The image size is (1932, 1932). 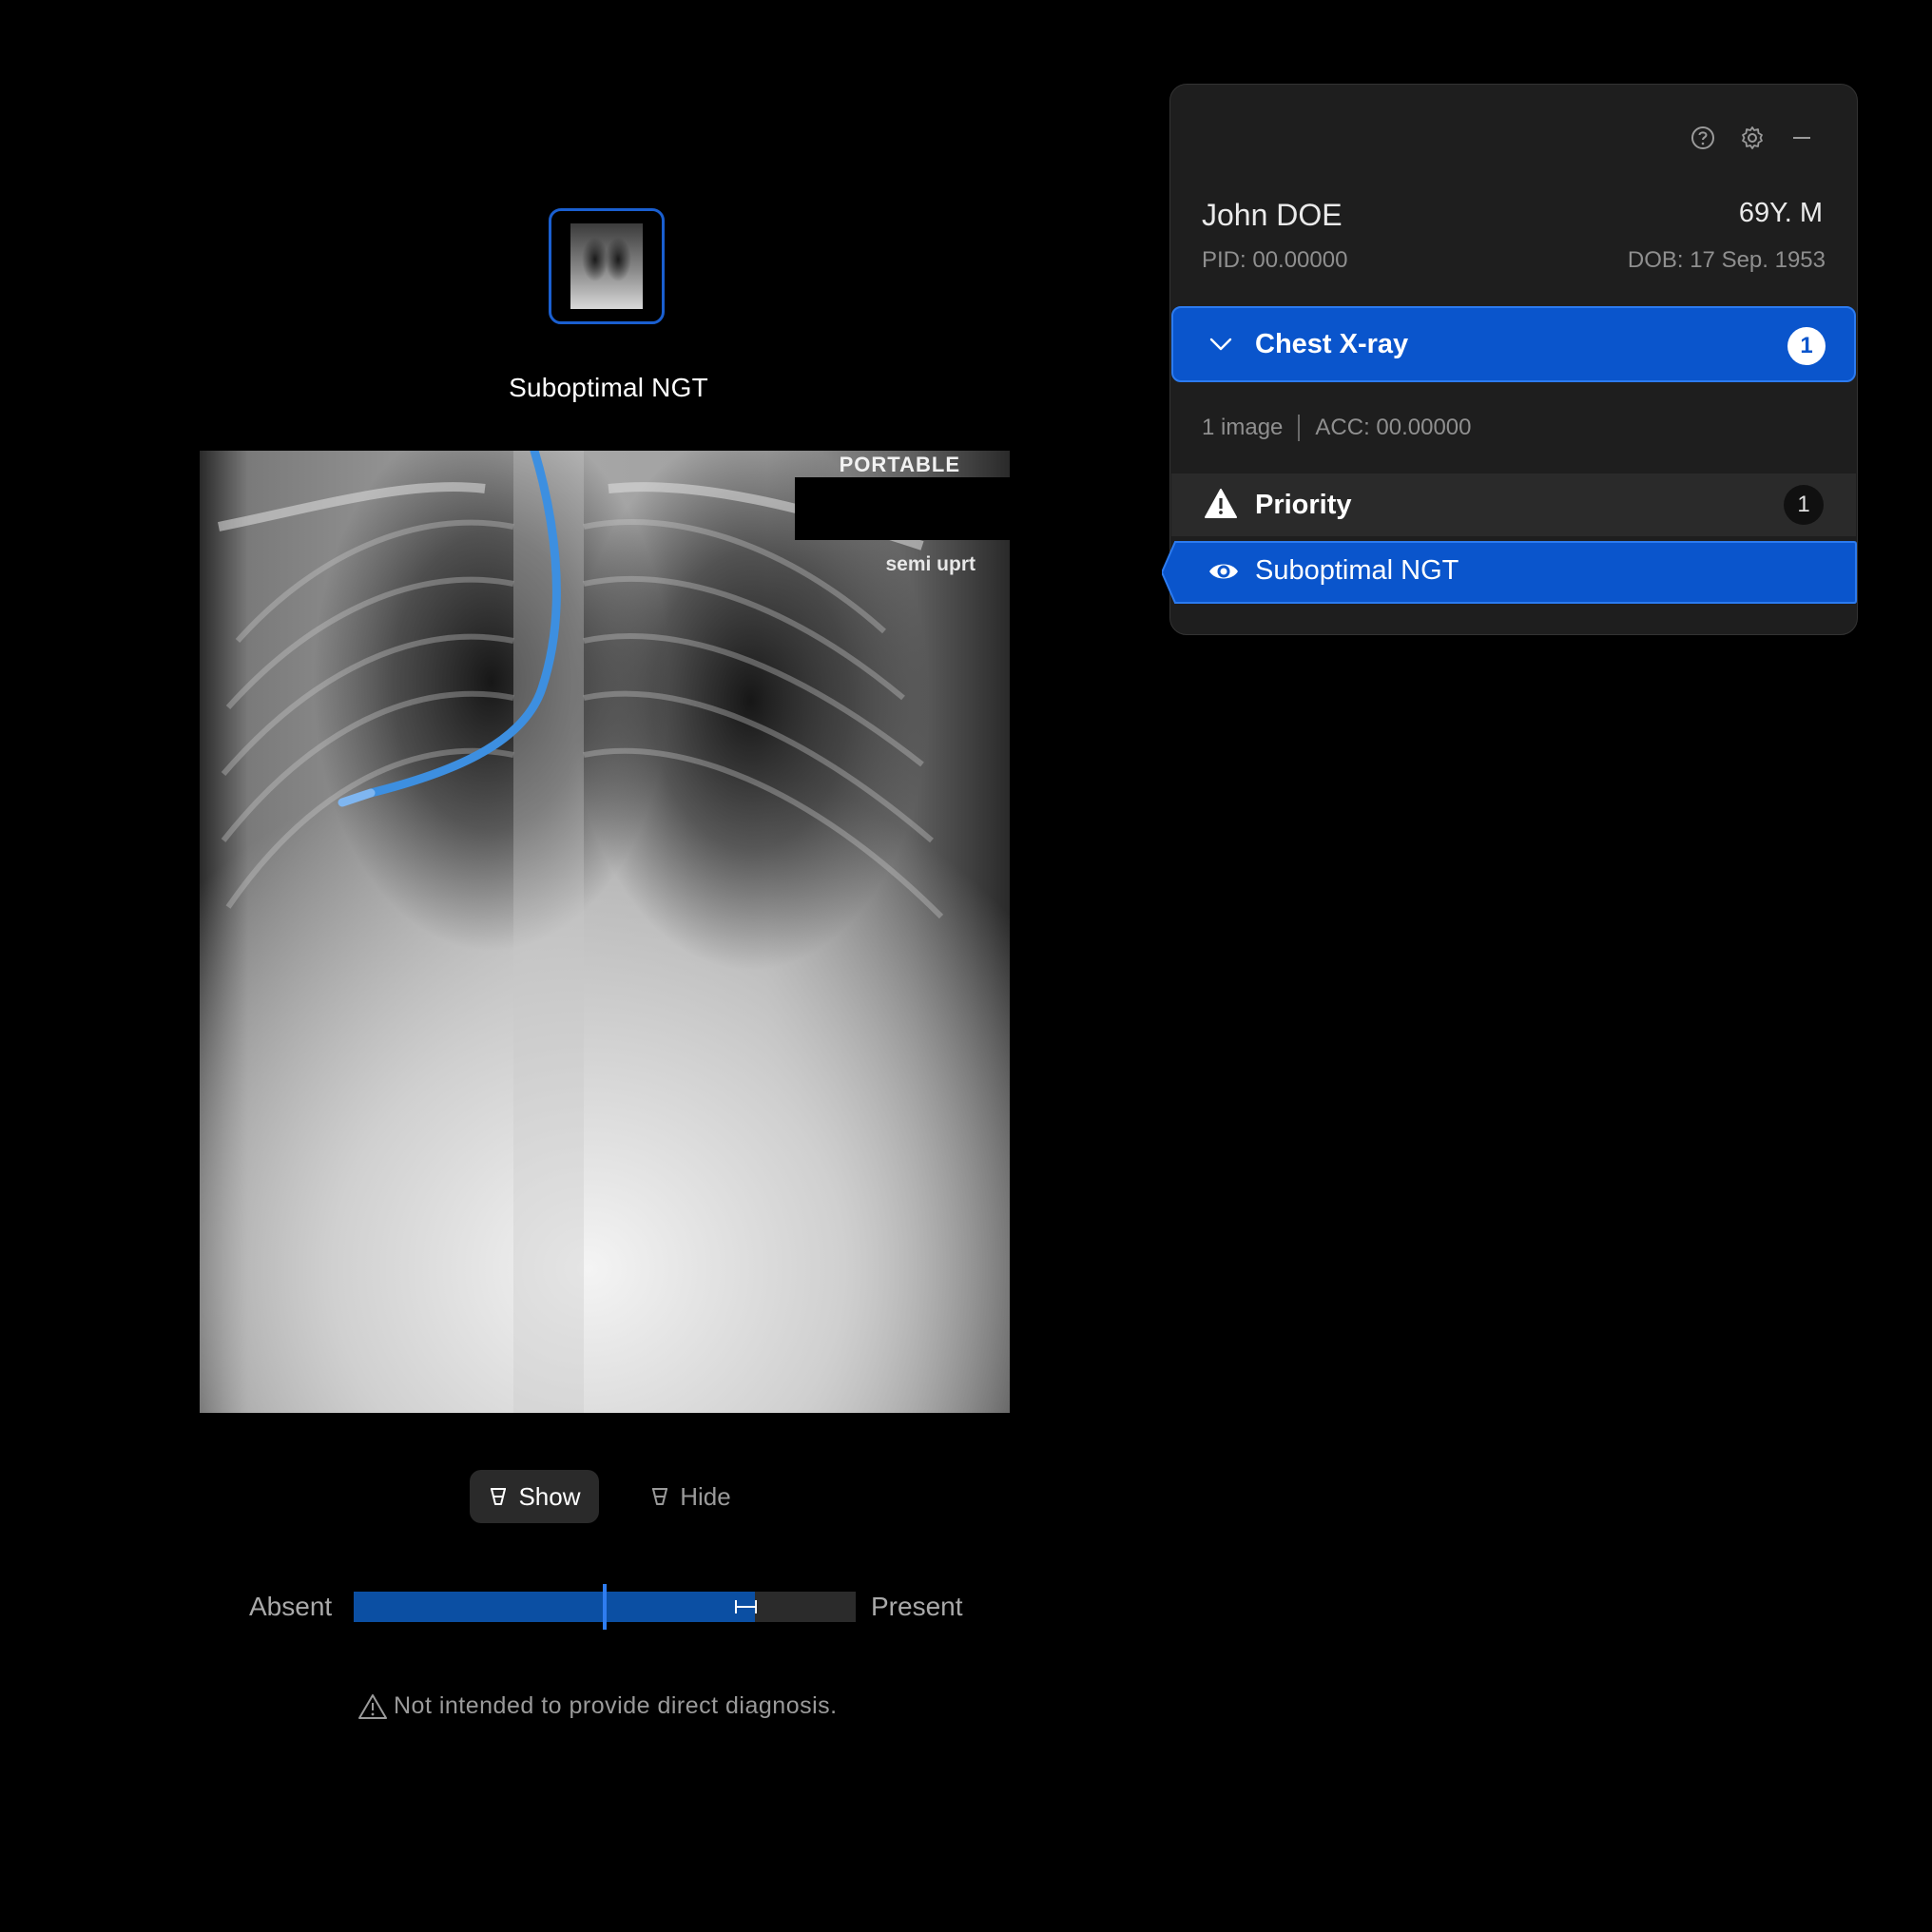 I want to click on chevron-down-icon, so click(x=1220, y=344).